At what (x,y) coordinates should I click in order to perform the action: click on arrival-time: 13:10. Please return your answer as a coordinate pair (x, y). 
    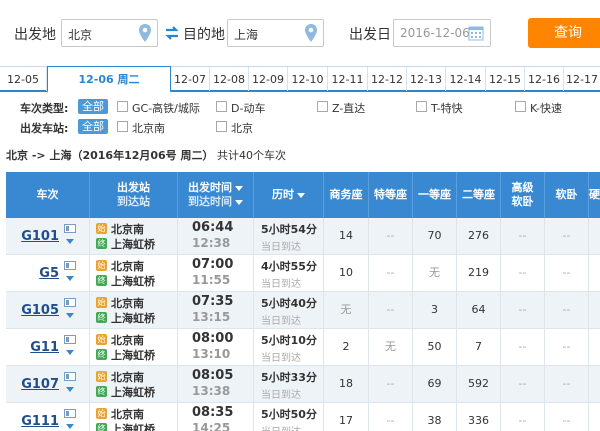
    Looking at the image, I should click on (211, 354).